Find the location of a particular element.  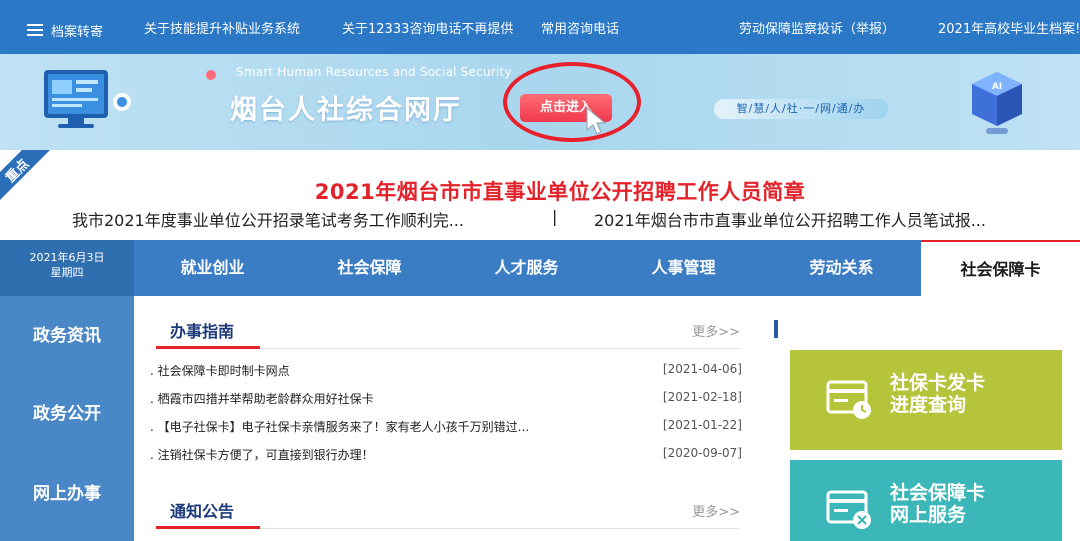

card-service-line1: 社会保障卡 is located at coordinates (938, 493).